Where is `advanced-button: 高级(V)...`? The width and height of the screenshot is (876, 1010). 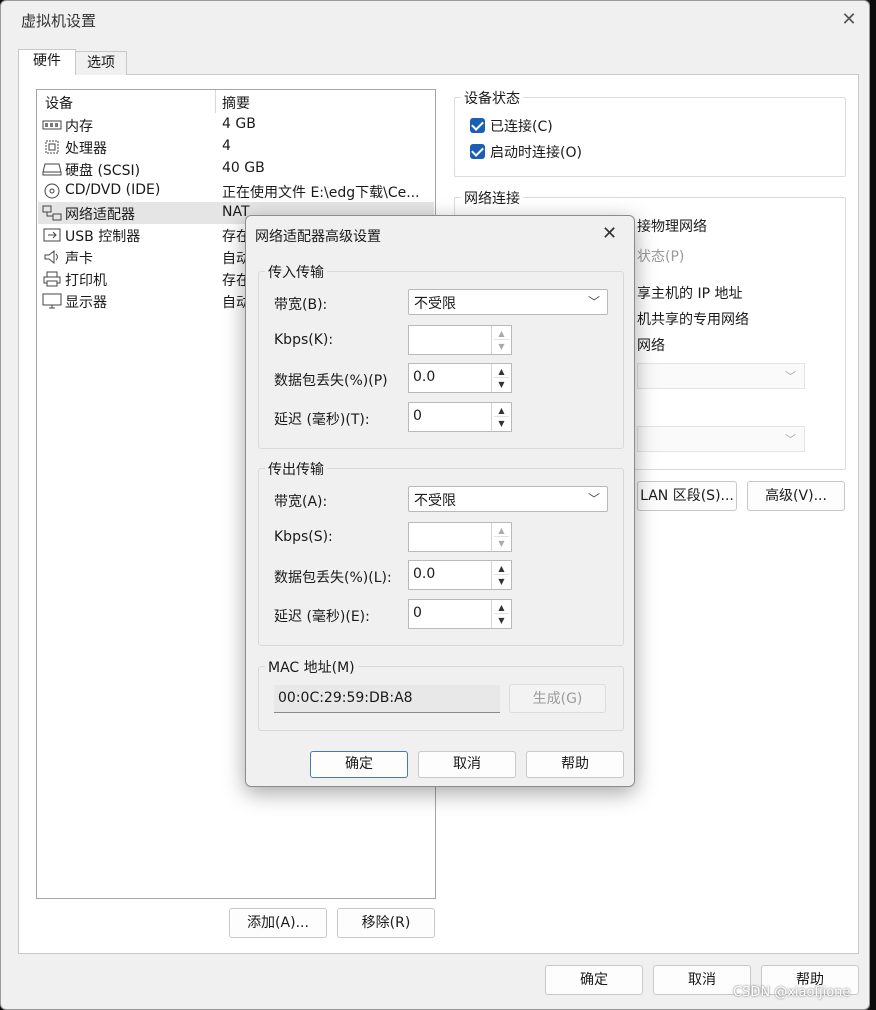
advanced-button: 高级(V)... is located at coordinates (796, 496).